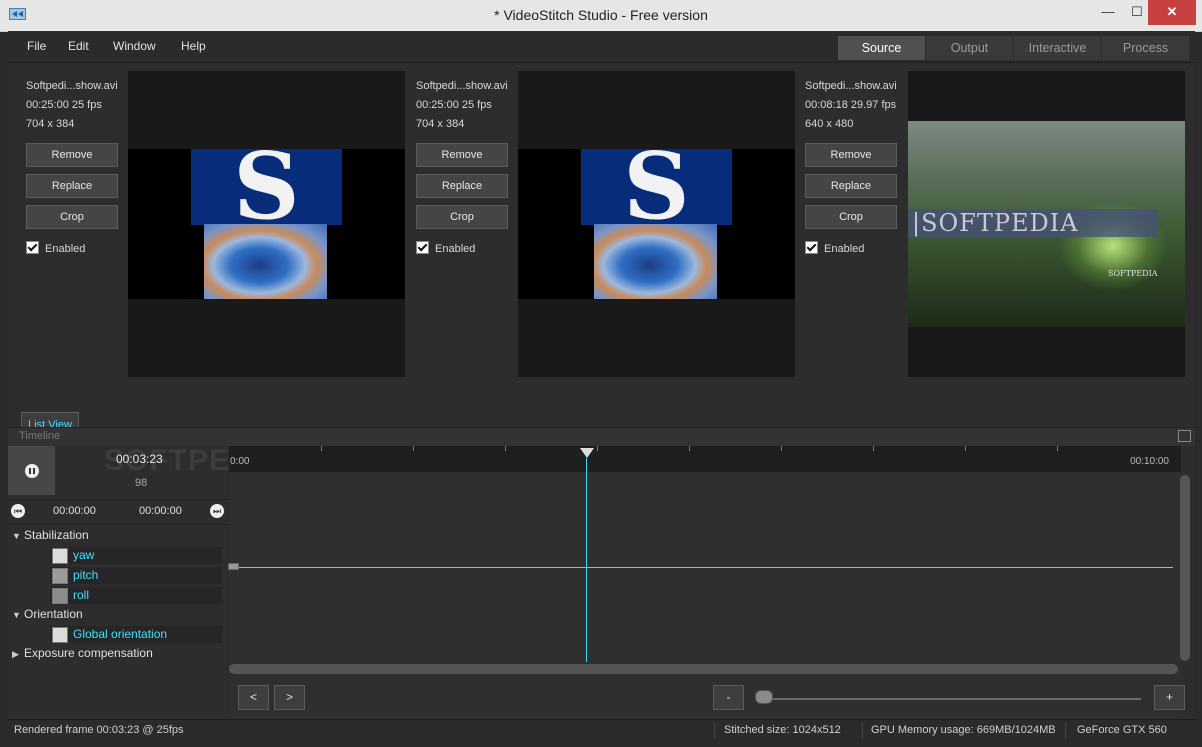 The height and width of the screenshot is (747, 1202). Describe the element at coordinates (81, 595) in the screenshot. I see `tree-item-label: roll` at that location.